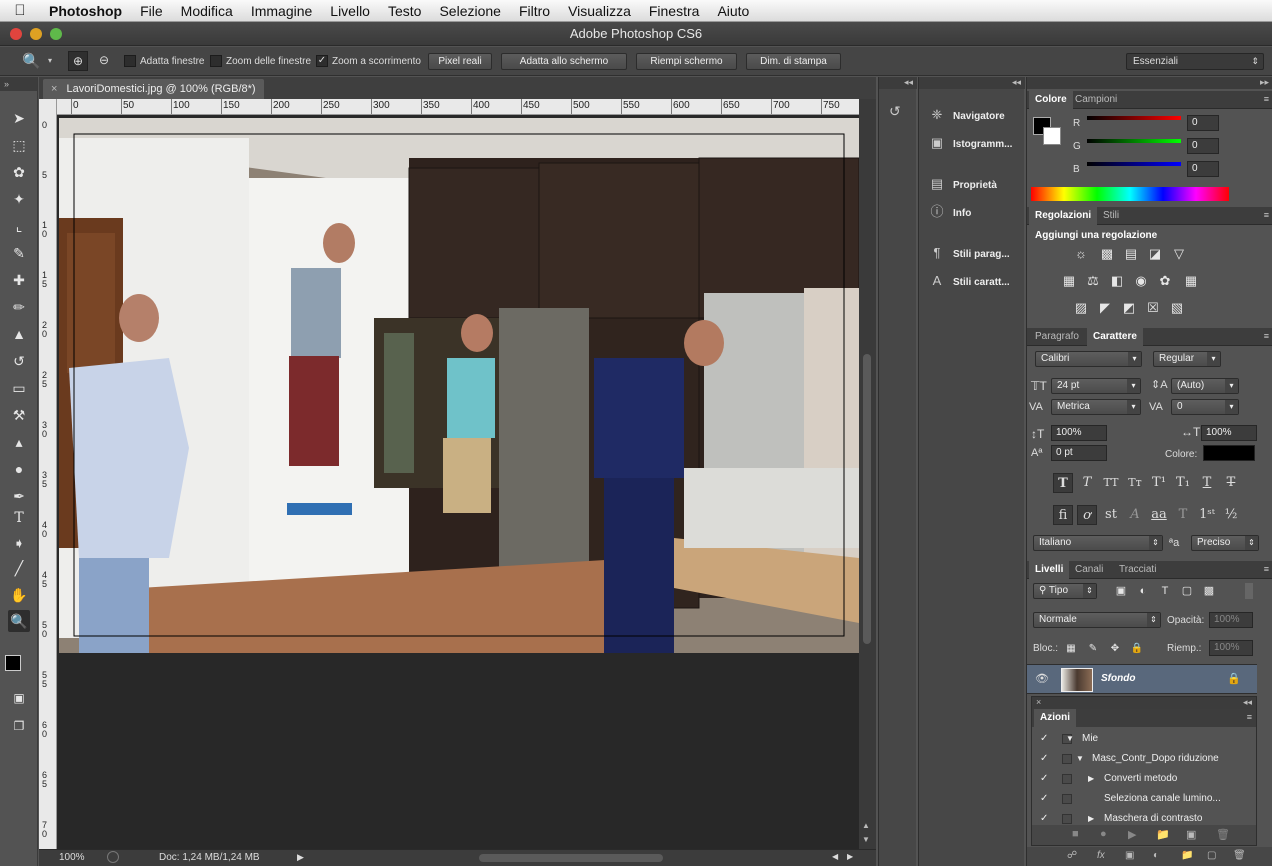 The image size is (1272, 866). Describe the element at coordinates (1096, 100) in the screenshot. I see `tab-campioni: Campioni` at that location.